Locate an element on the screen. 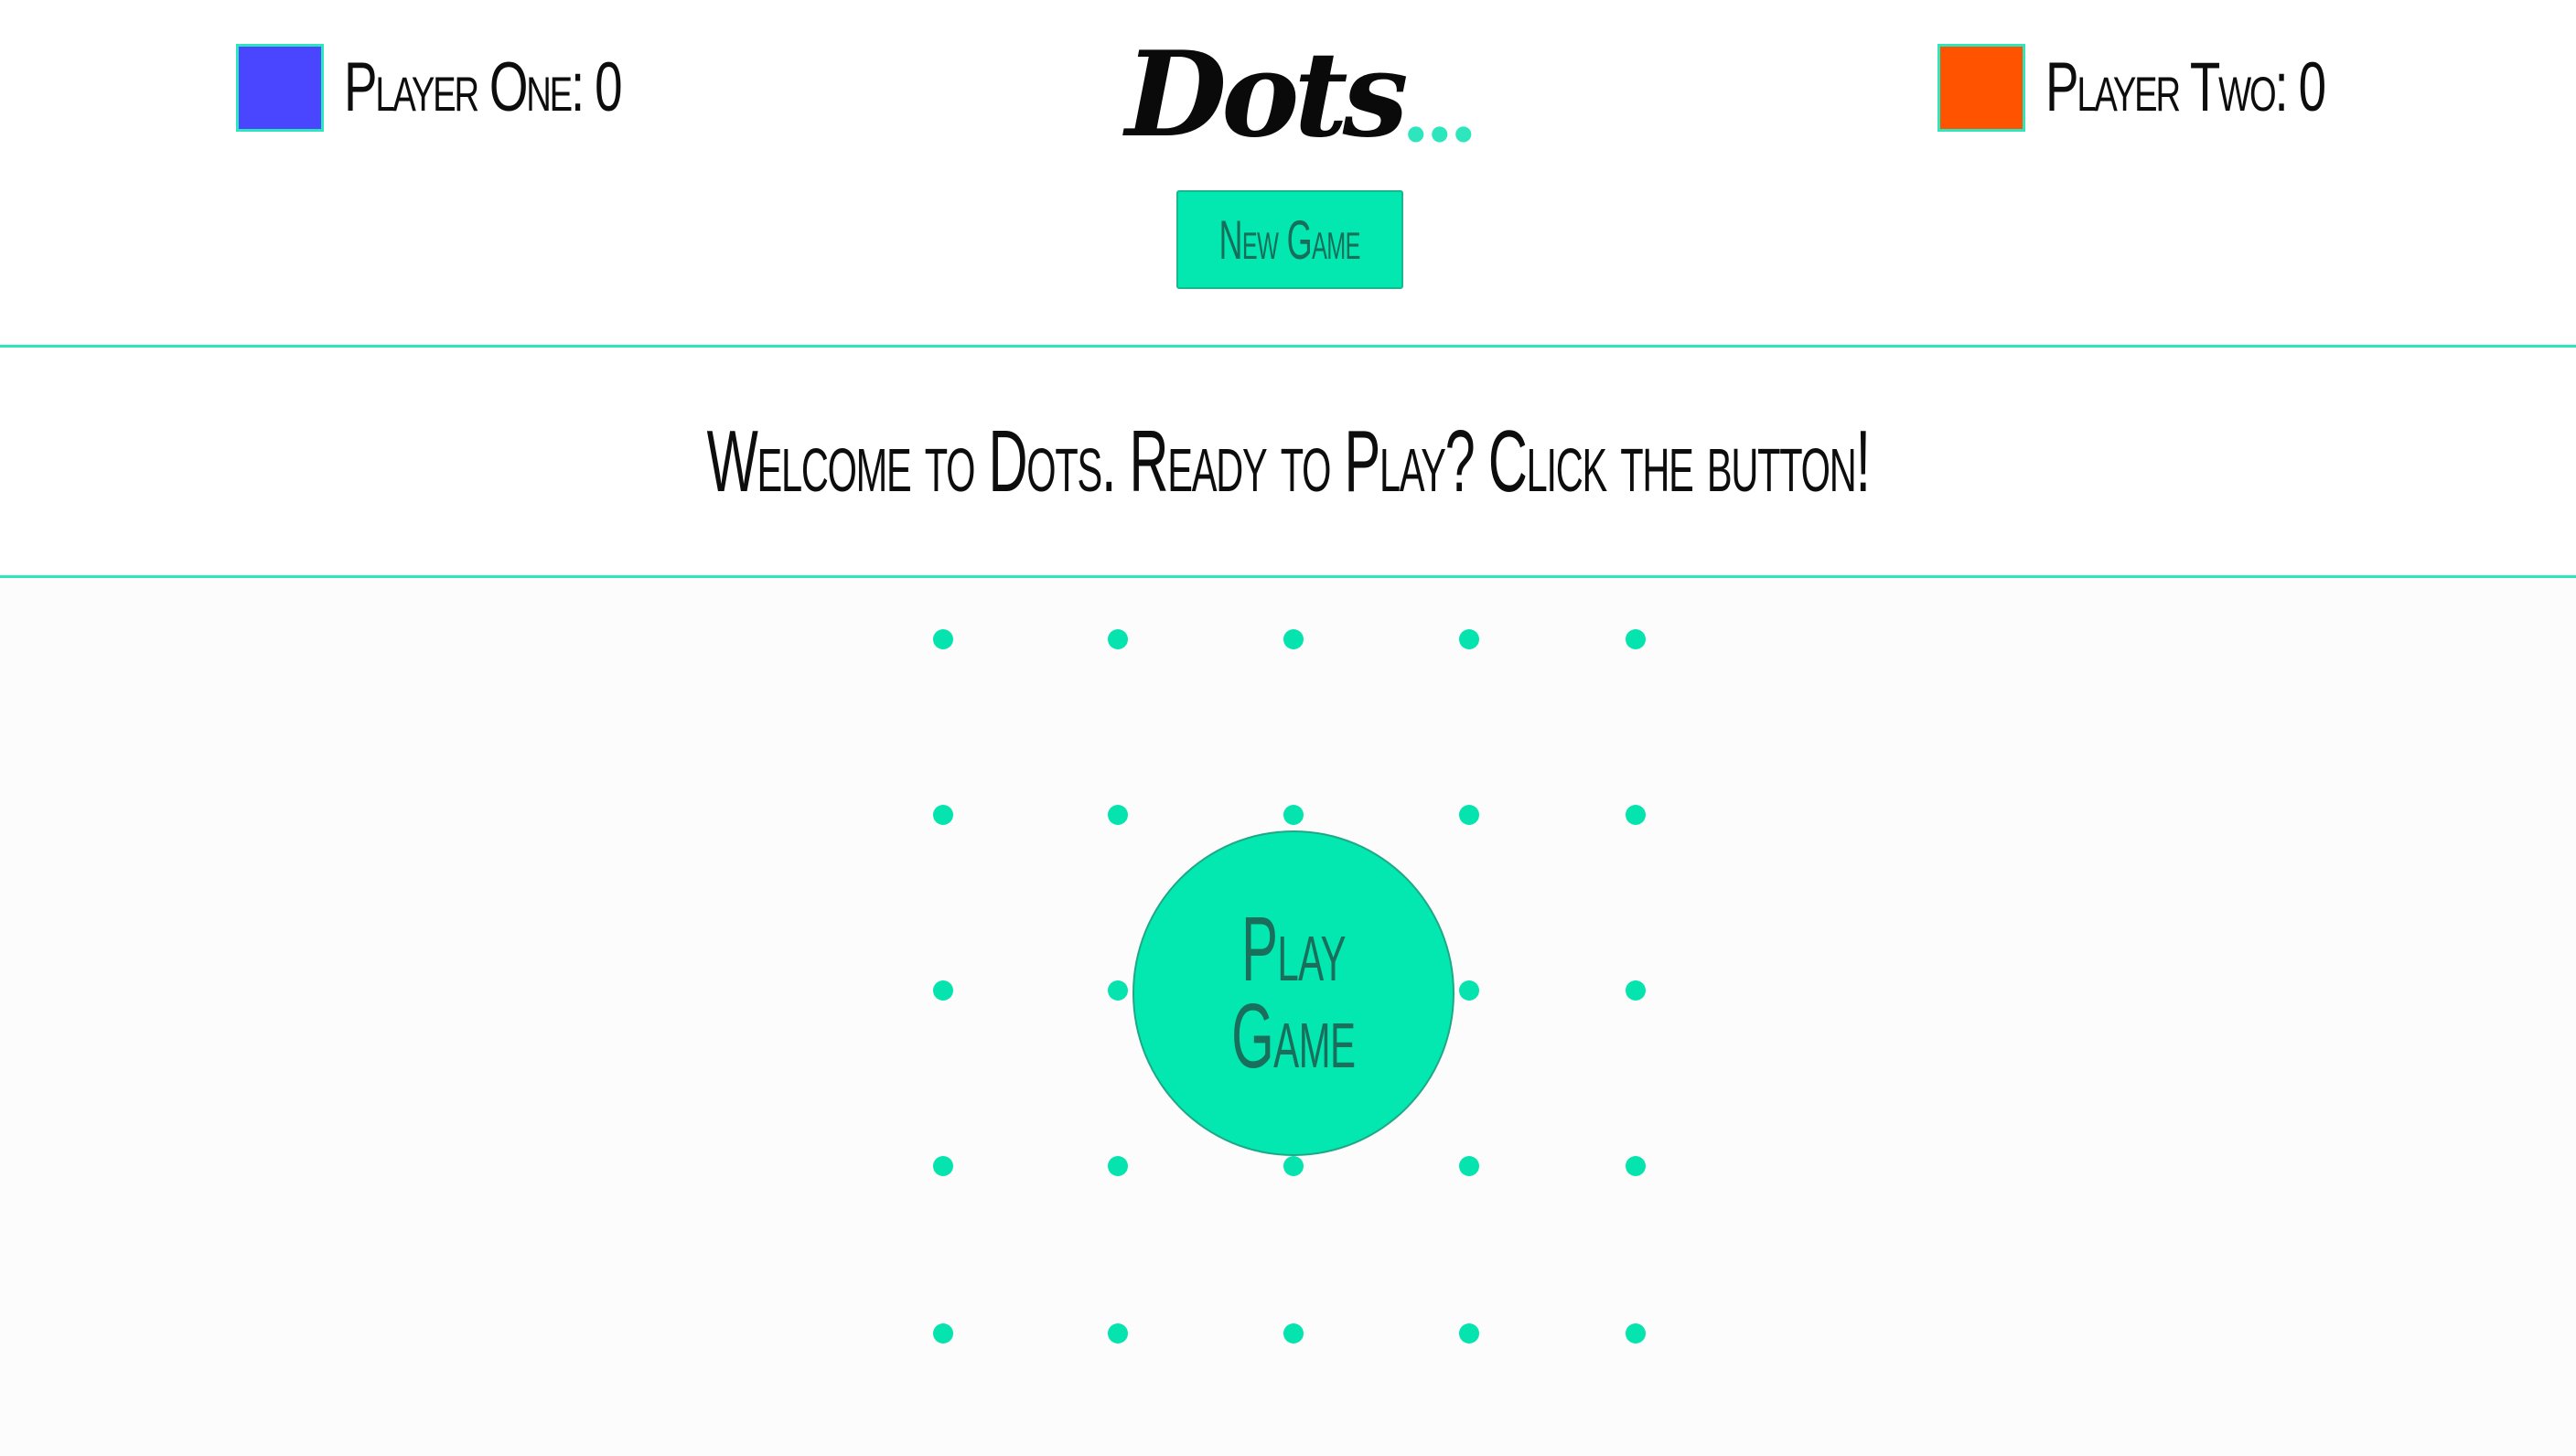 This screenshot has height=1456, width=2576. play-game-button: Play Game is located at coordinates (1293, 993).